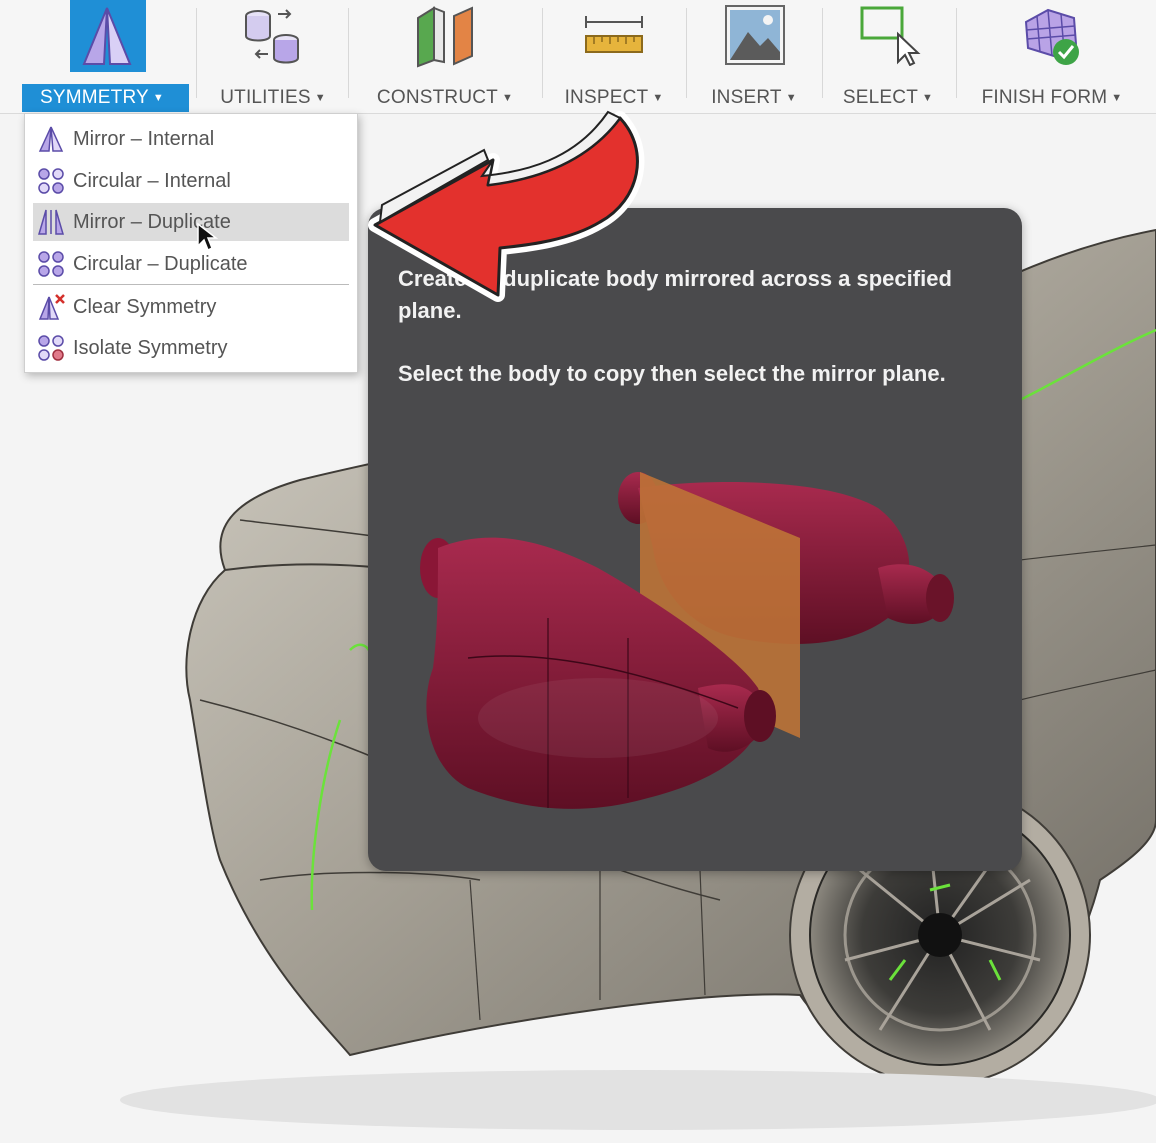  Describe the element at coordinates (890, 36) in the screenshot. I see `select-icon` at that location.